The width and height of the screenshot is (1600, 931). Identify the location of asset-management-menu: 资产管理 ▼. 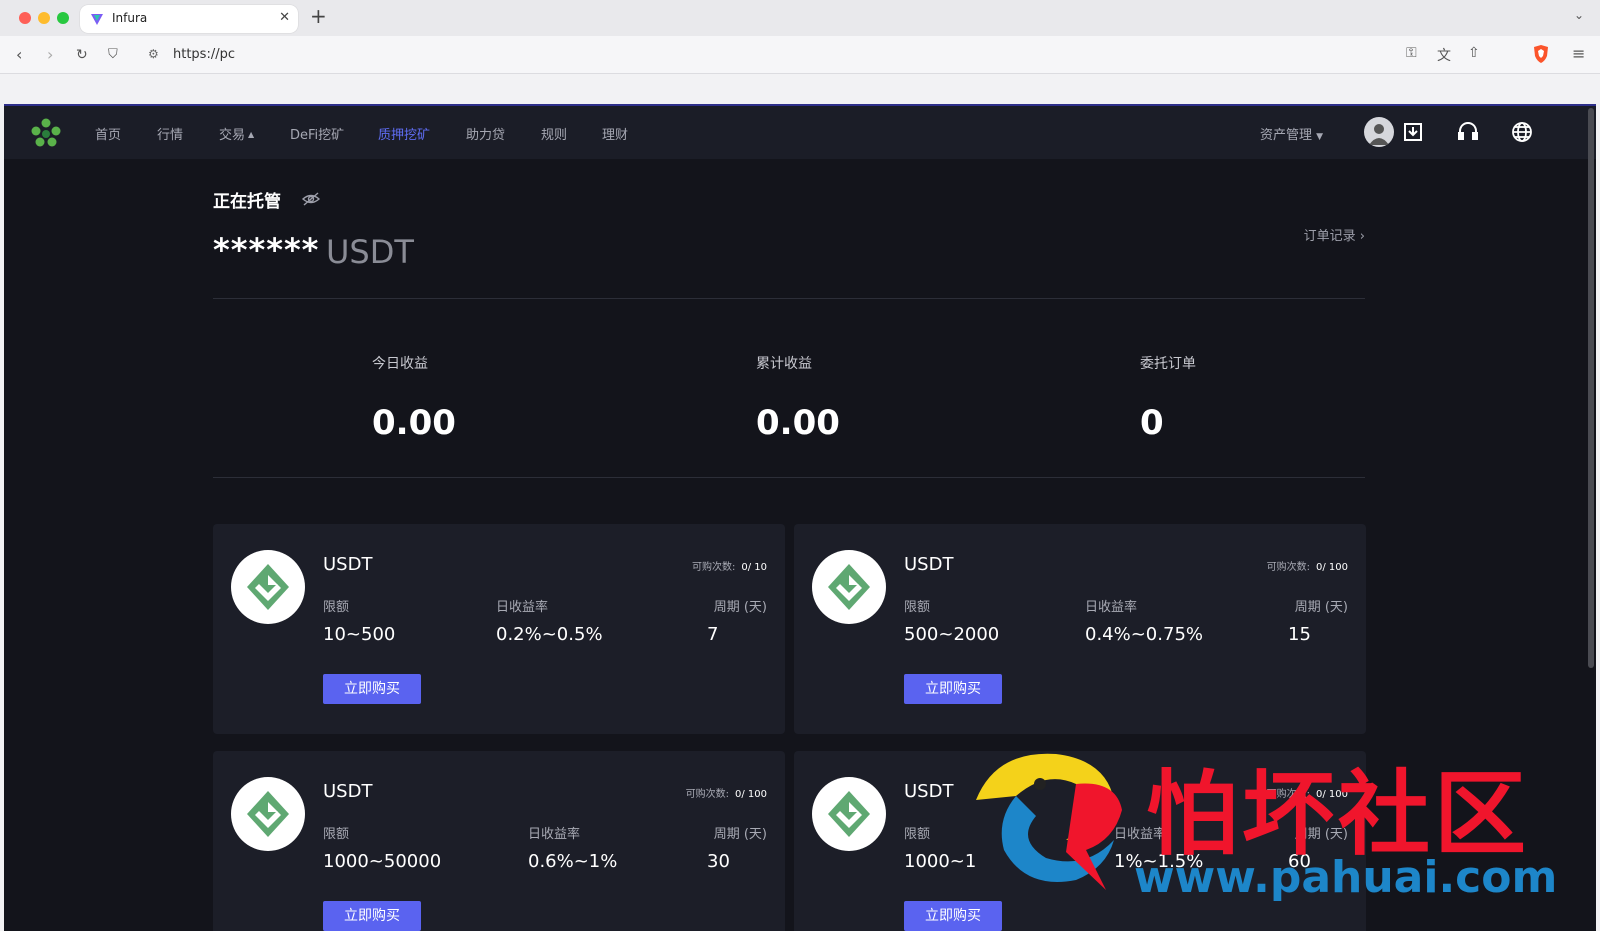
(1291, 133).